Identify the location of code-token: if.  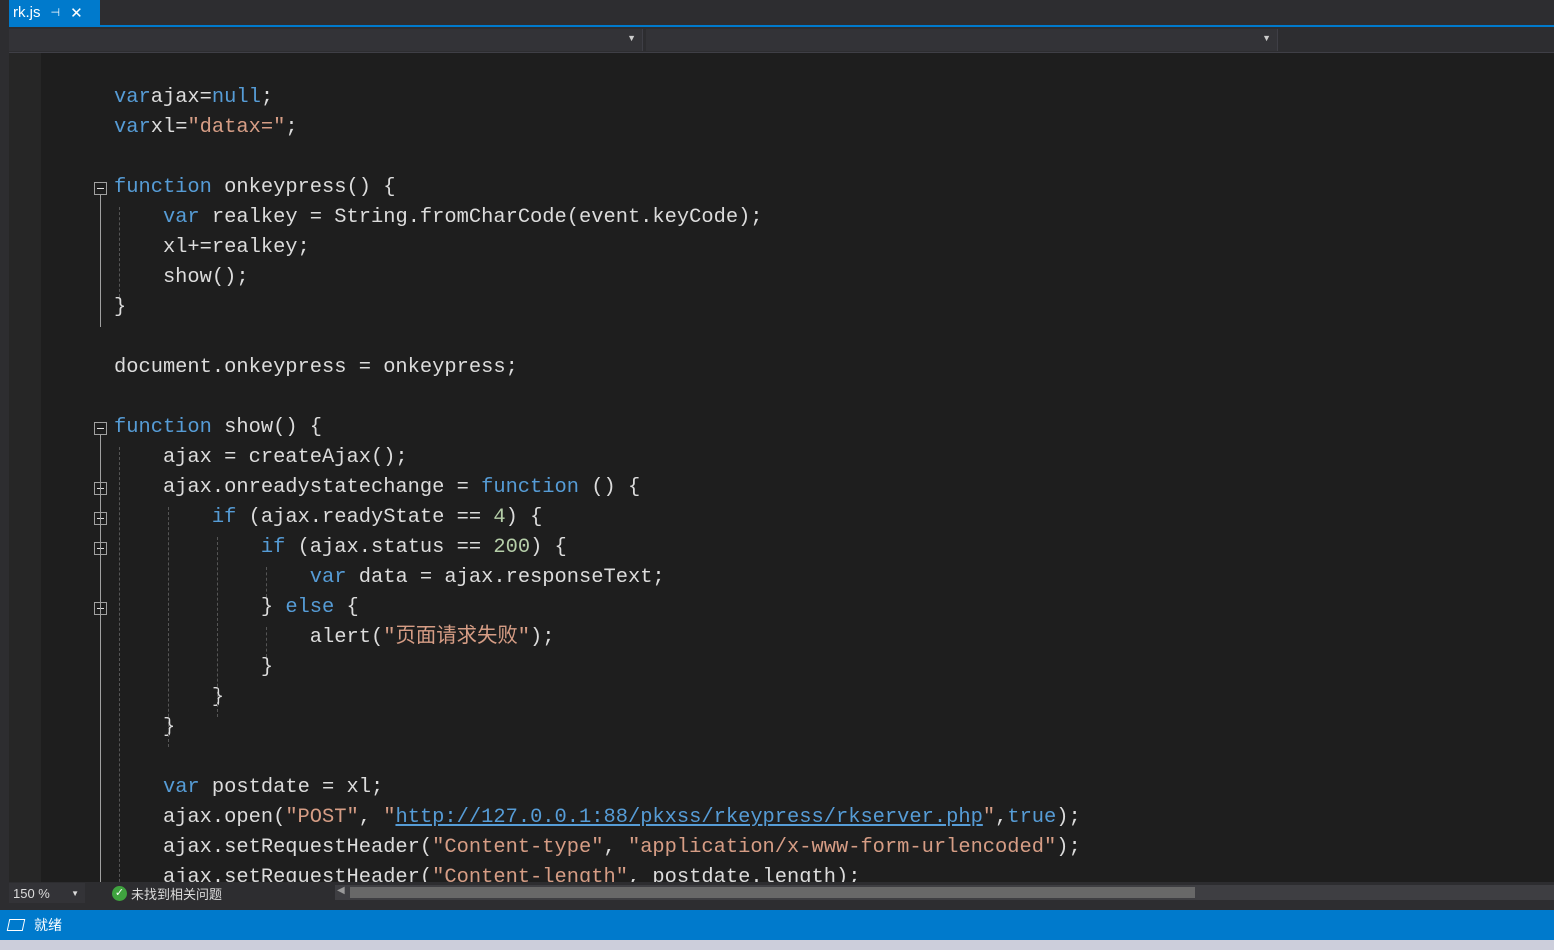
(224, 517).